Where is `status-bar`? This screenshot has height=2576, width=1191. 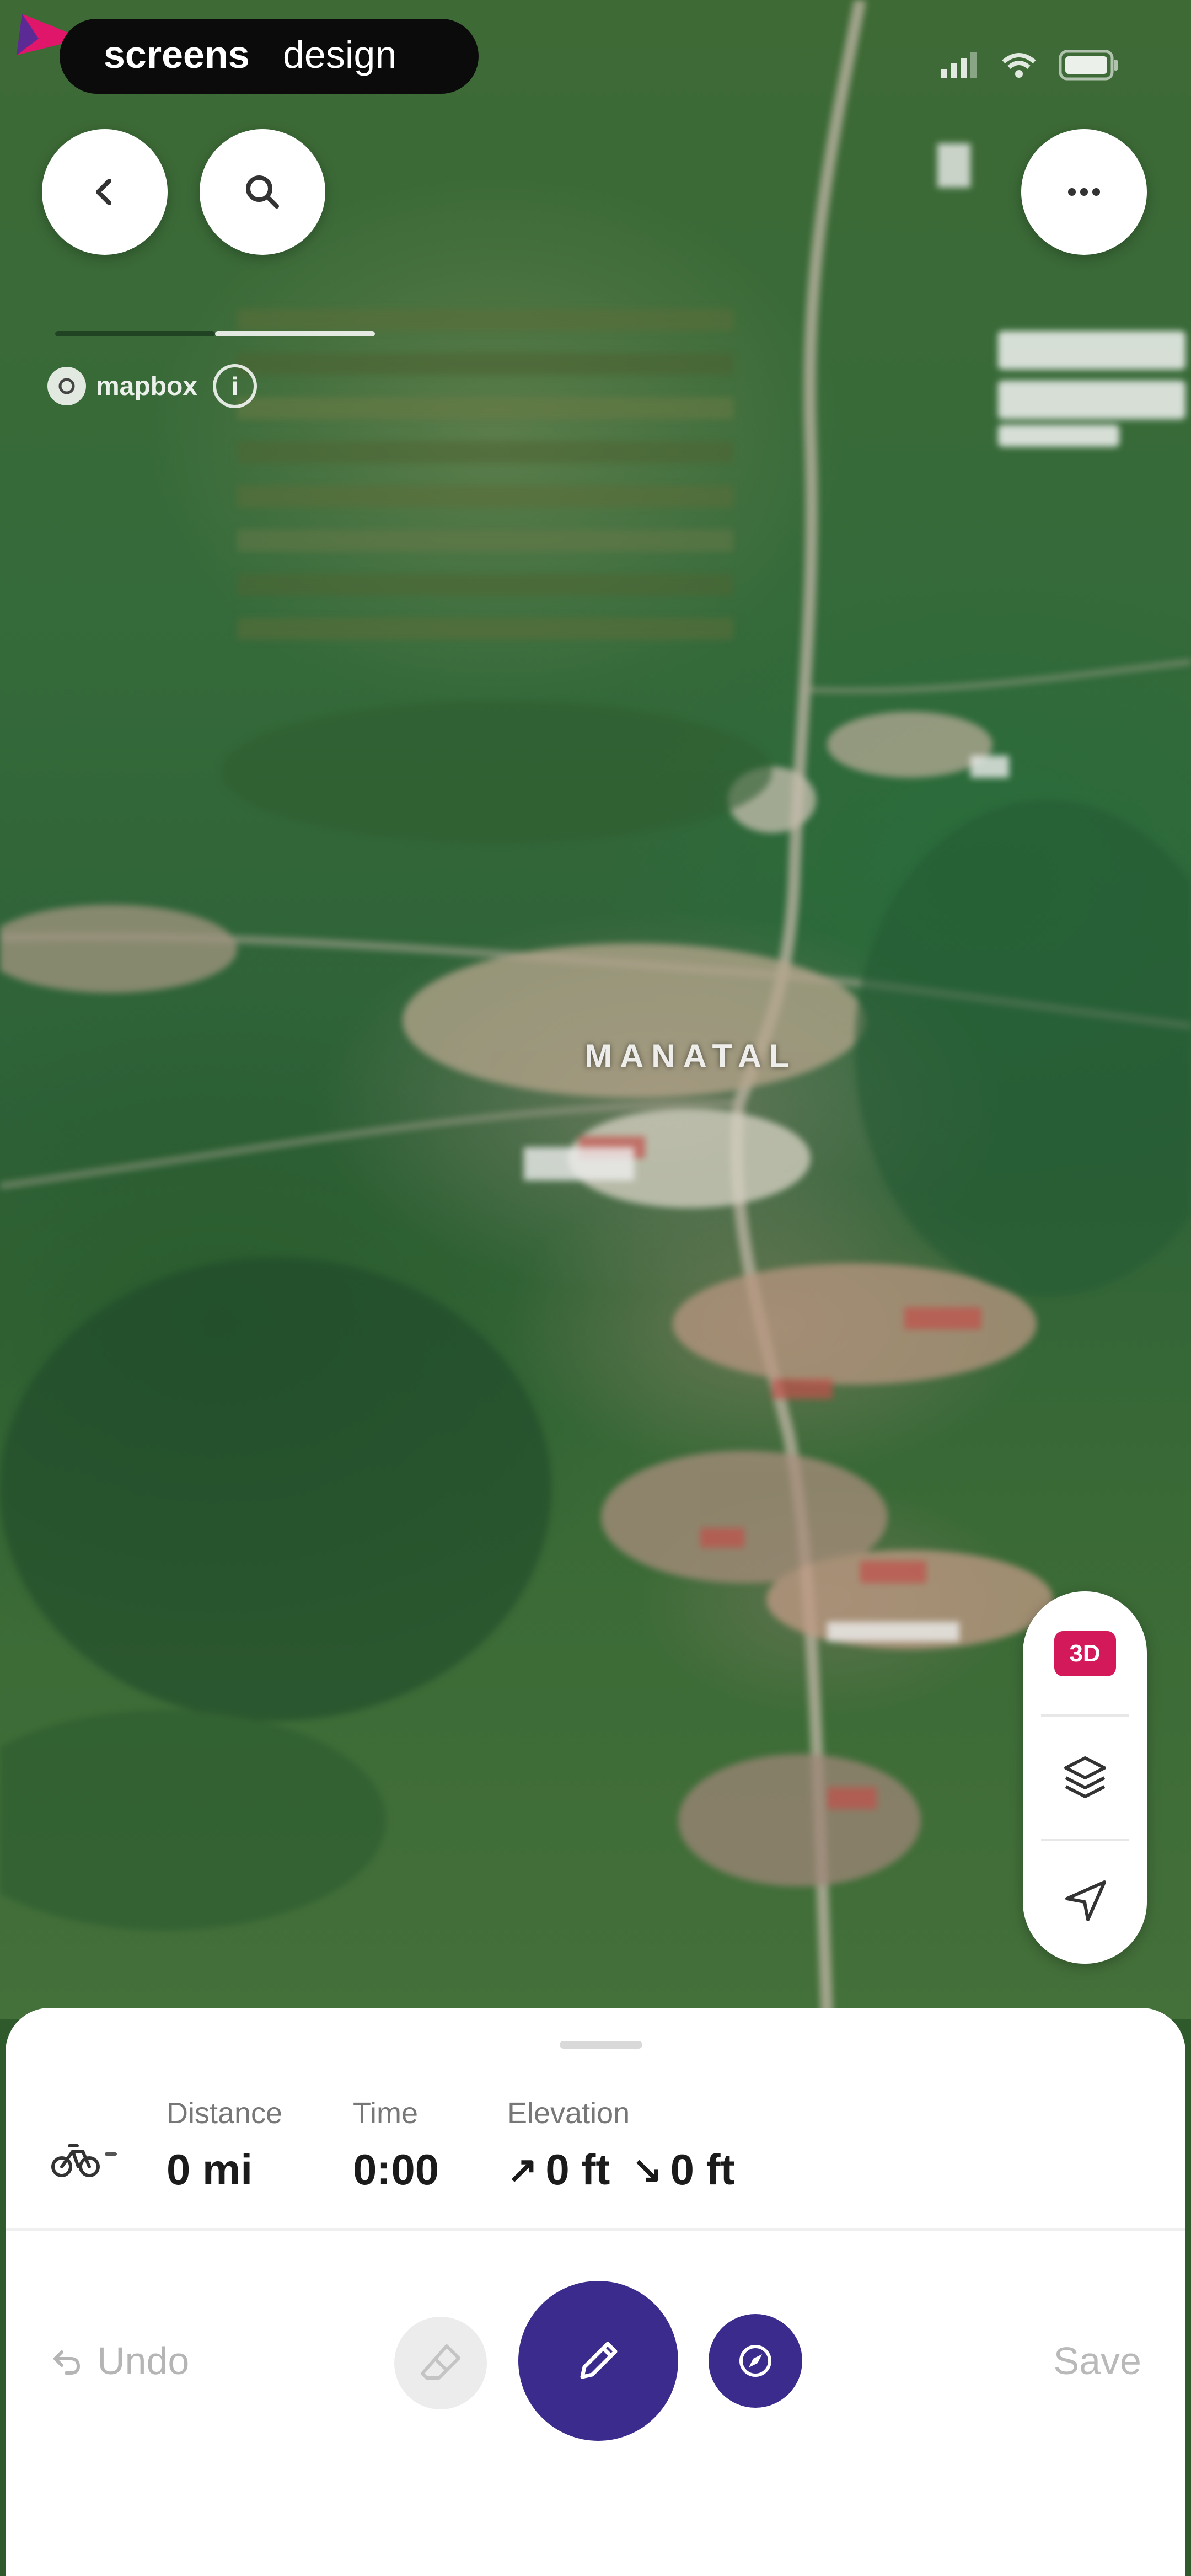
status-bar is located at coordinates (1030, 65).